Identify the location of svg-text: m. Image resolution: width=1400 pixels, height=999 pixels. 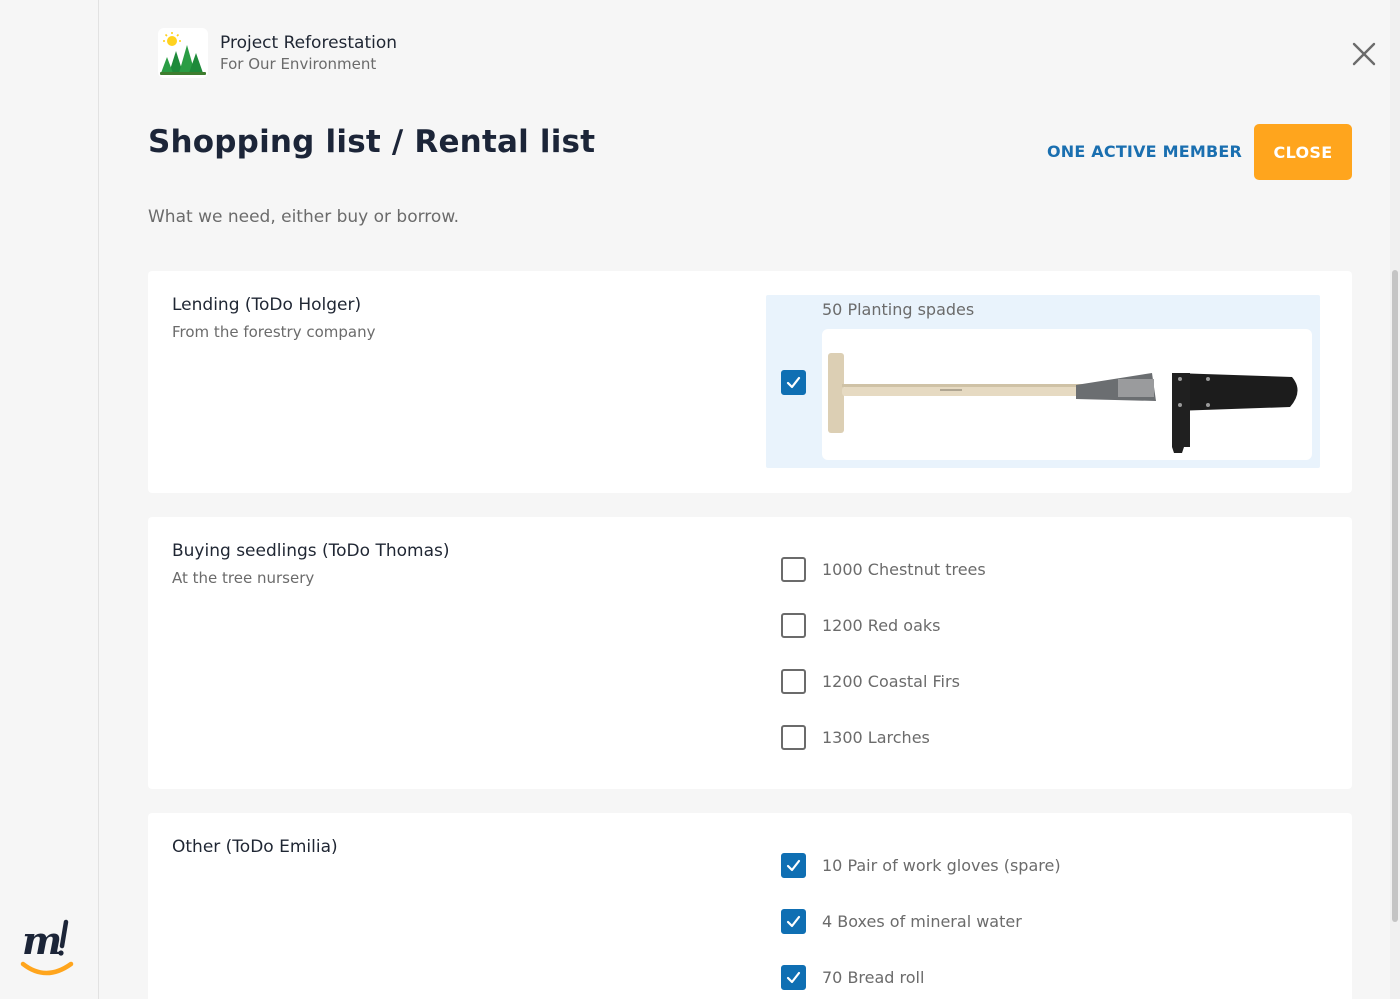
(42, 940).